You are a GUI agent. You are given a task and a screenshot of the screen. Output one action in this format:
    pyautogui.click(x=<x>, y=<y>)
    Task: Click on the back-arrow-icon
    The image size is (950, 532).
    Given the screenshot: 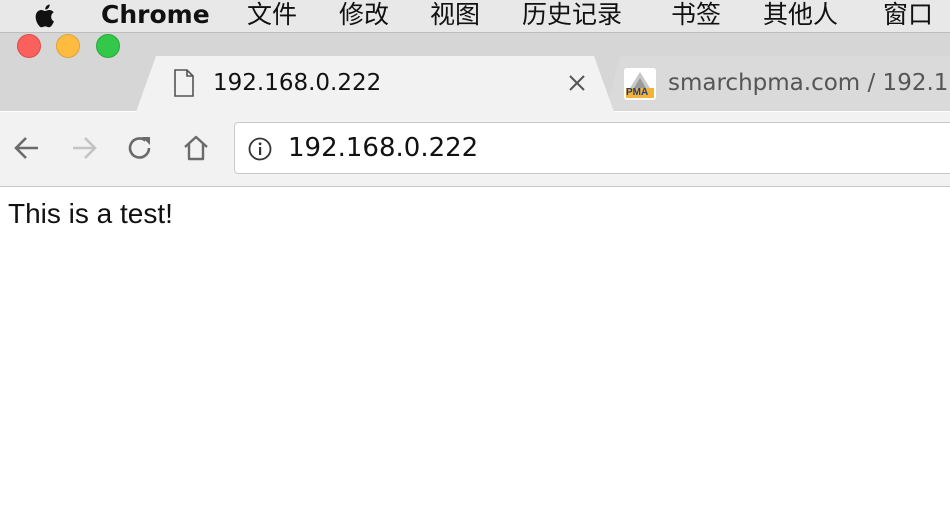 What is the action you would take?
    pyautogui.click(x=27, y=148)
    